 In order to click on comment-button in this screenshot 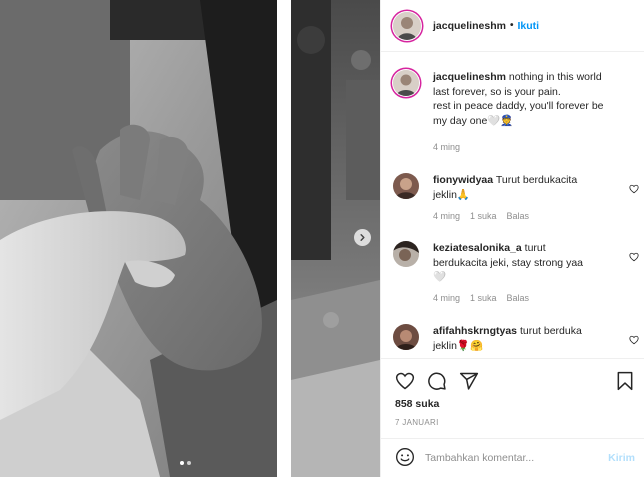, I will do `click(437, 382)`.